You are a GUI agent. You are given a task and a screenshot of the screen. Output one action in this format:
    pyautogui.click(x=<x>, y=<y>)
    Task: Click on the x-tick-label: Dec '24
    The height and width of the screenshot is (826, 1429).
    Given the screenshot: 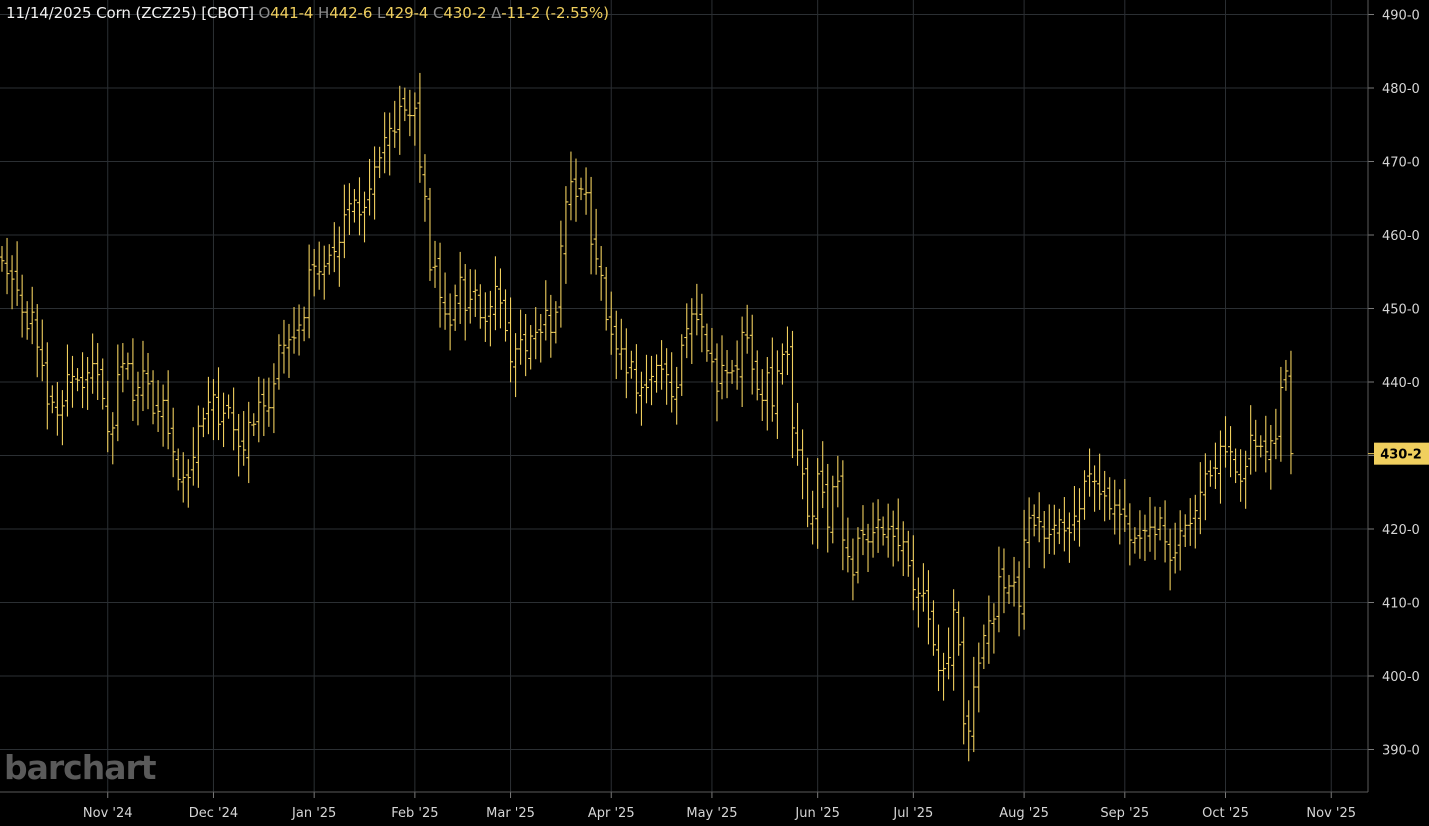 What is the action you would take?
    pyautogui.click(x=213, y=813)
    